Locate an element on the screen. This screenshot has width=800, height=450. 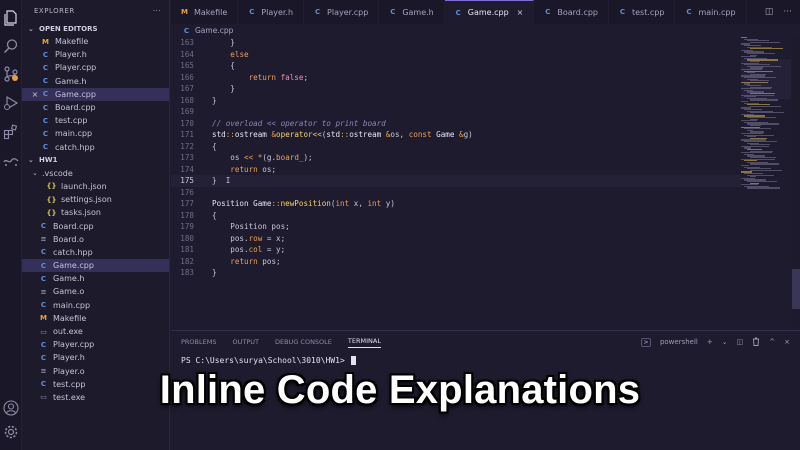
code-line: 164 else is located at coordinates (456, 55).